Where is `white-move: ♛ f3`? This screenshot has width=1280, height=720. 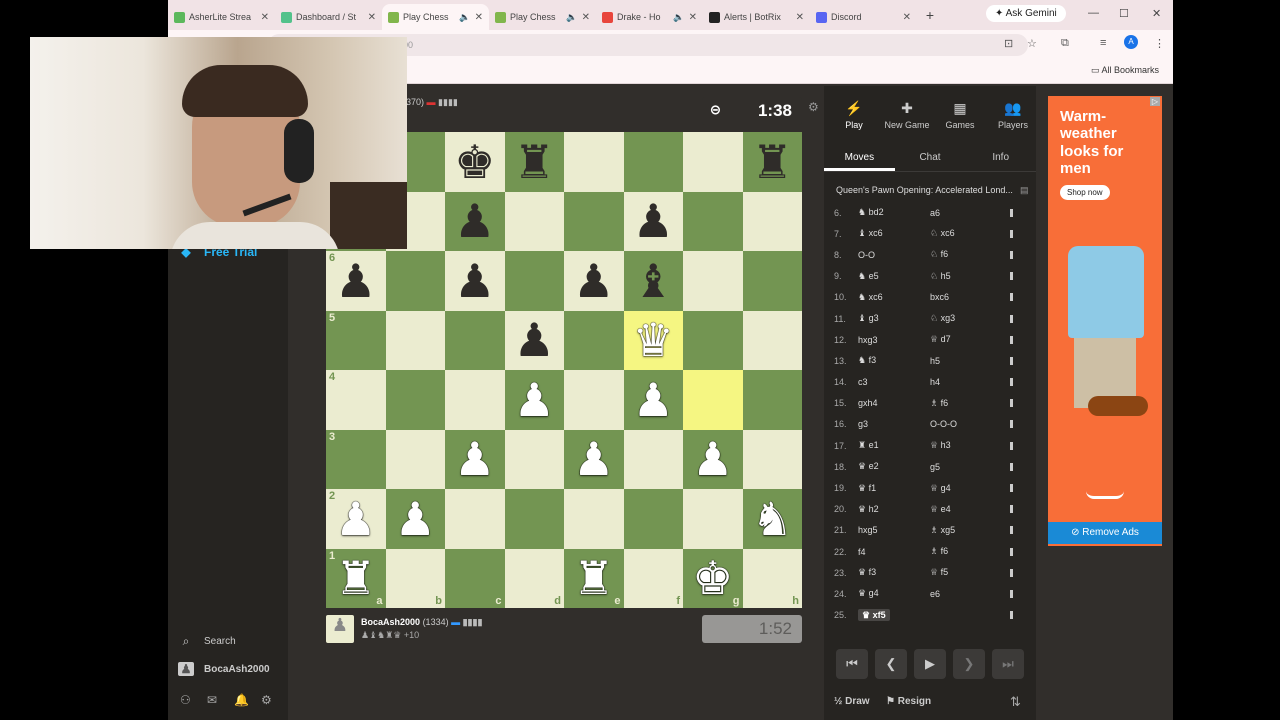
white-move: ♛ f3 is located at coordinates (894, 572).